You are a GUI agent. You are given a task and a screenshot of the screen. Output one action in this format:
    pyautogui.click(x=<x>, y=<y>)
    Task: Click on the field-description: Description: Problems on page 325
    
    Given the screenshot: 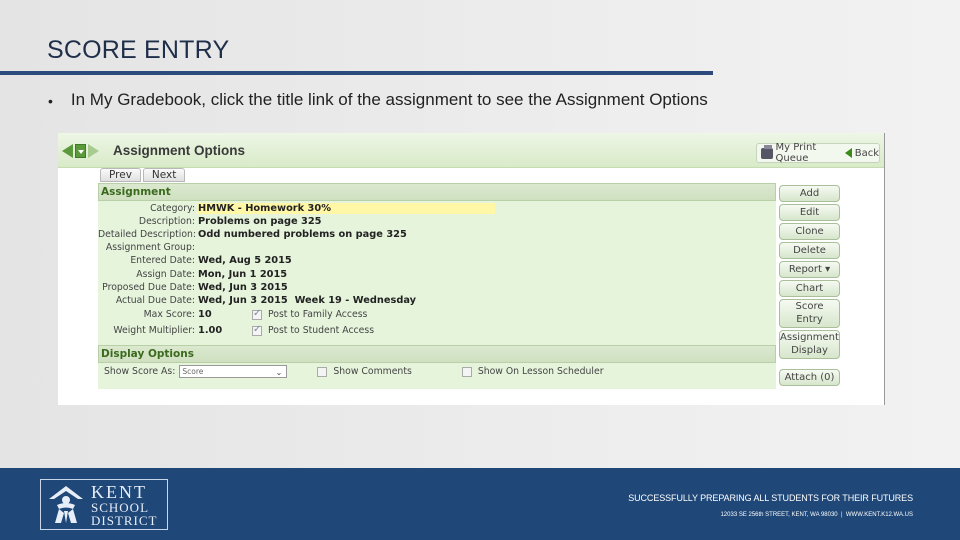 What is the action you would take?
    pyautogui.click(x=437, y=221)
    